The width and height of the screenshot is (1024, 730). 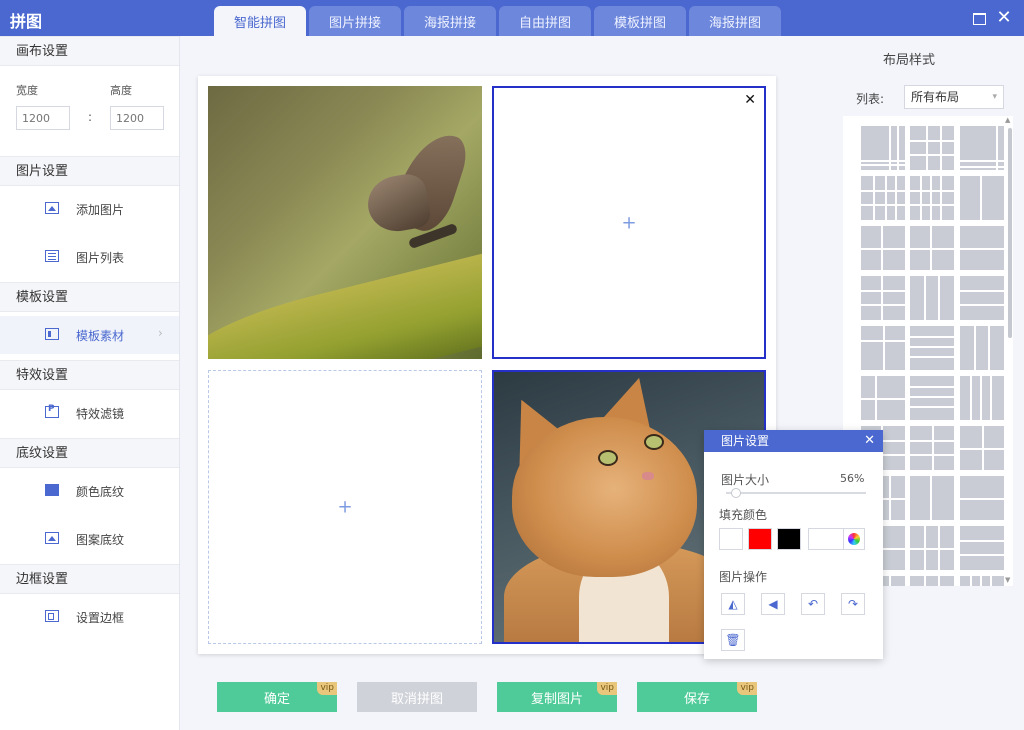 What do you see at coordinates (773, 604) in the screenshot?
I see `flip-vertical-icon: ◀` at bounding box center [773, 604].